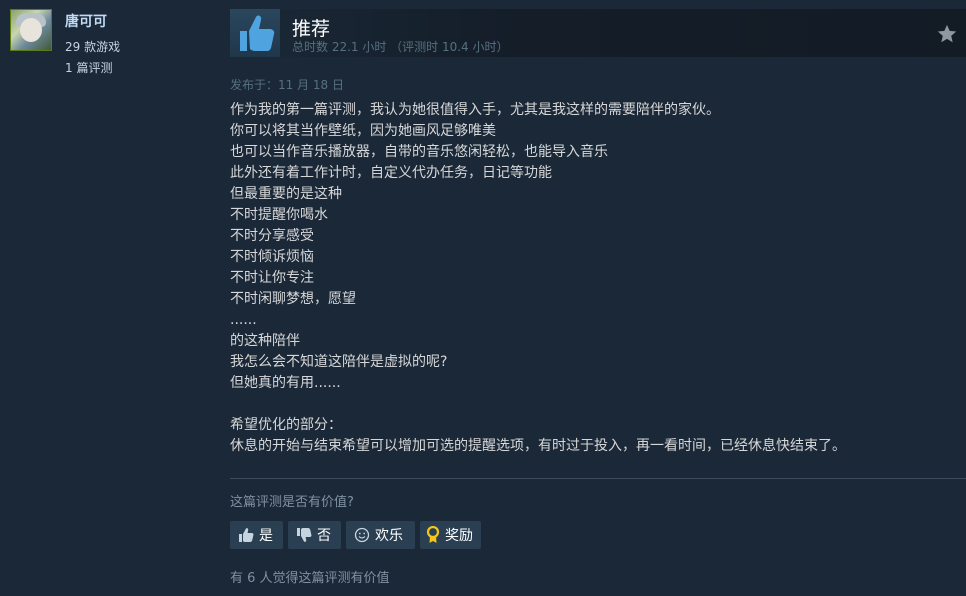 This screenshot has width=966, height=596. Describe the element at coordinates (265, 341) in the screenshot. I see `review-line: 的这种陪伴` at that location.